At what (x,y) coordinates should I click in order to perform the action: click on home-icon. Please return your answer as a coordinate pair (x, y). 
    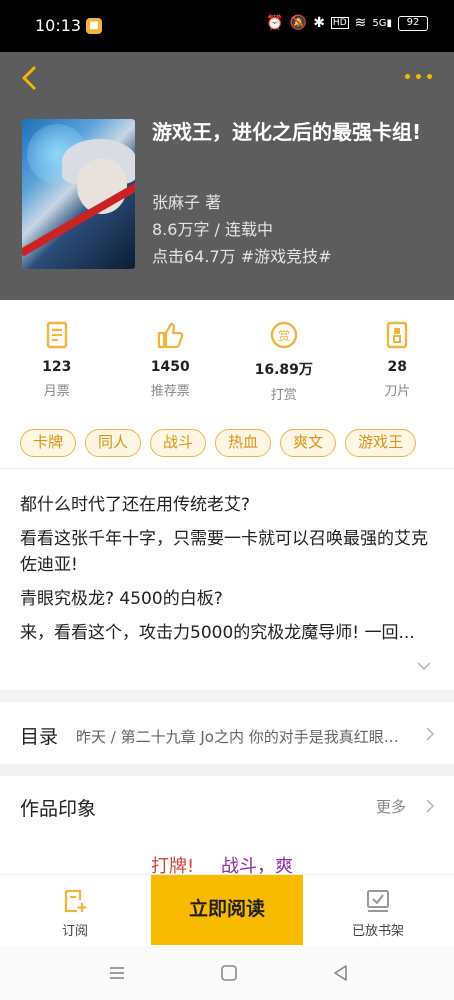
    Looking at the image, I should click on (229, 973).